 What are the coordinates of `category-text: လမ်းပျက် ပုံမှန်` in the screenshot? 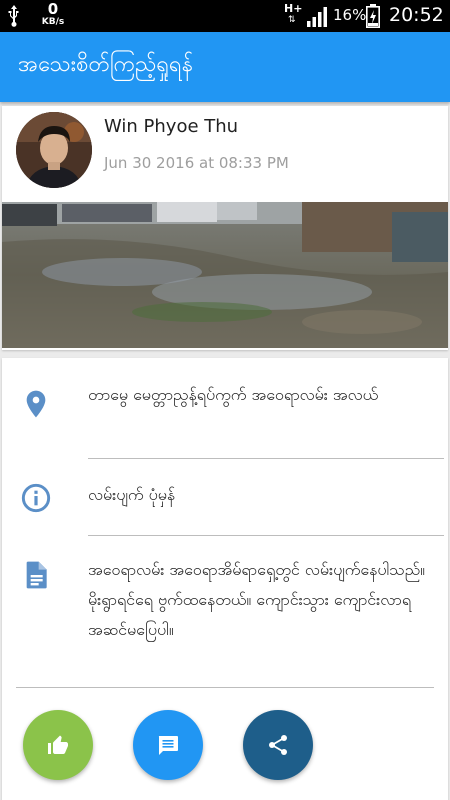 It's located at (132, 494).